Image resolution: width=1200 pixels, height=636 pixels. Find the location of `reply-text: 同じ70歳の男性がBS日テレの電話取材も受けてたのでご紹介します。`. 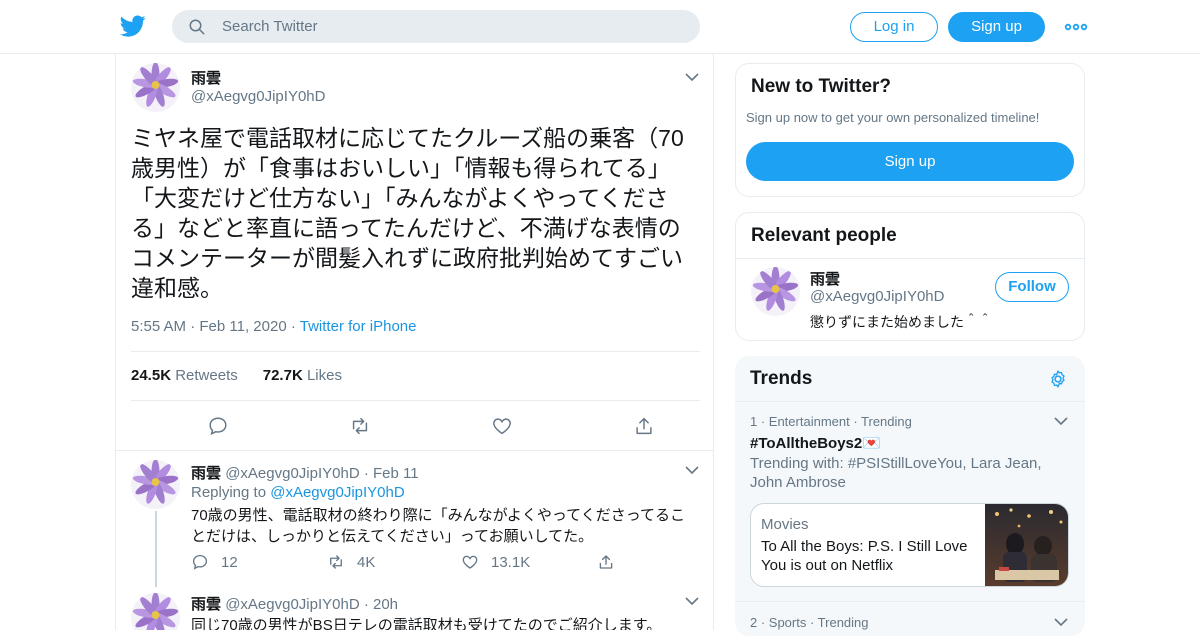

reply-text: 同じ70歳の男性がBS日テレの電話取材も受けてたのでご紹介します。 is located at coordinates (426, 623).